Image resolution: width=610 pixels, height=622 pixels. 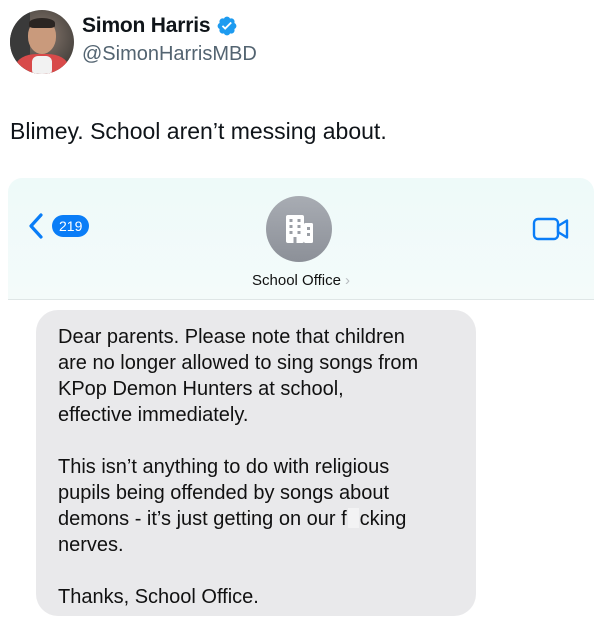 I want to click on message-line: Dear parents. Please note that children, so click(x=231, y=337).